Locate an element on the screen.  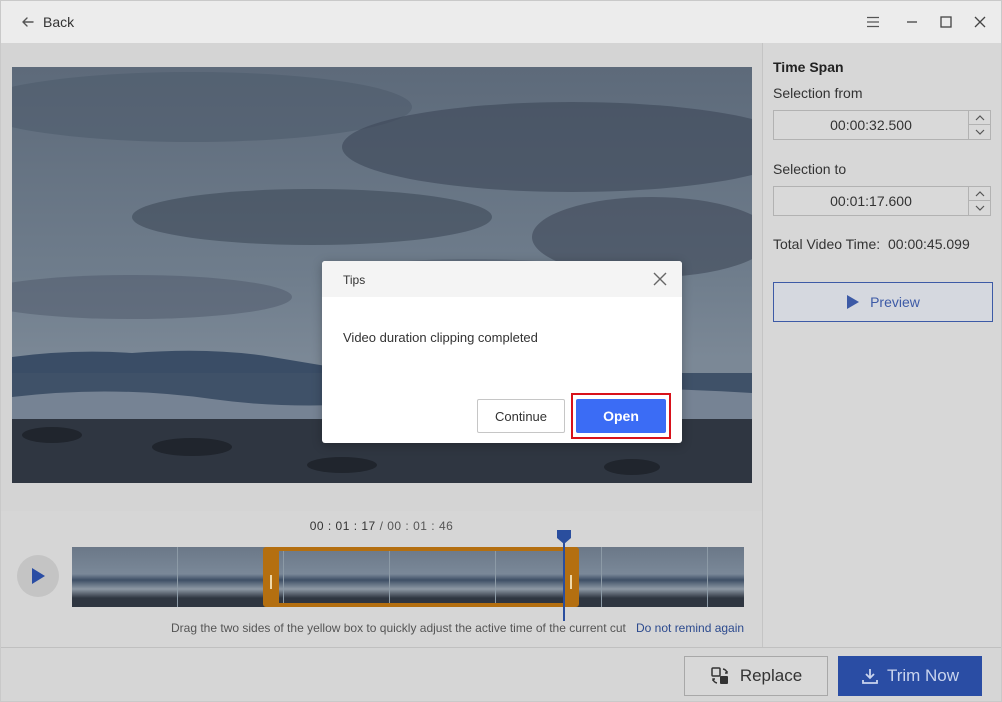
back-button: Back is located at coordinates (47, 22).